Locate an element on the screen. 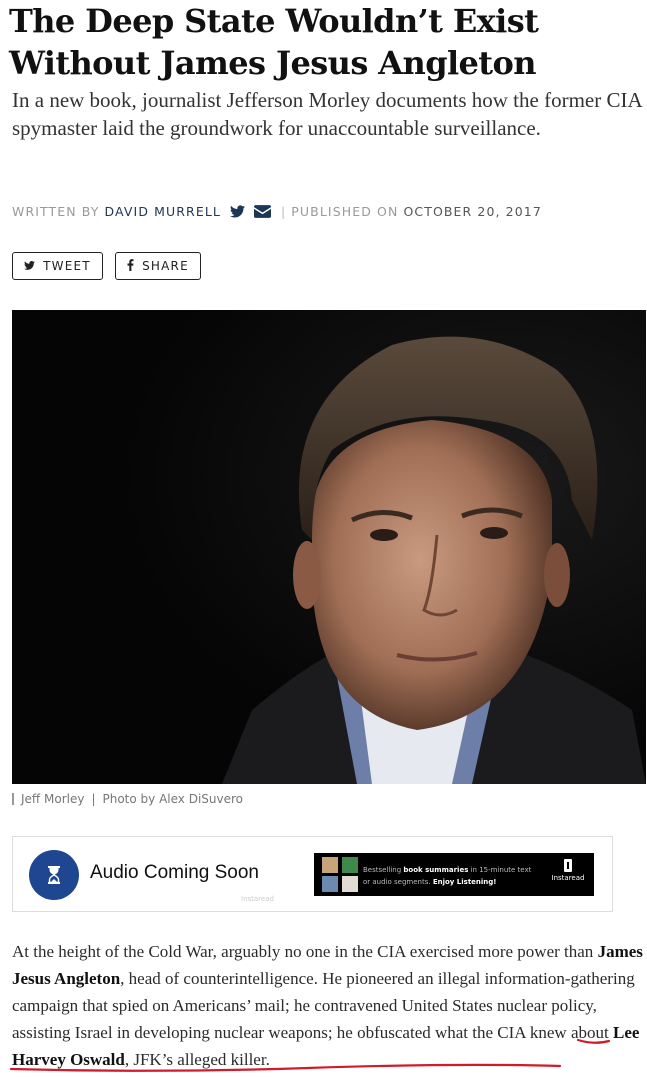 The image size is (647, 1077). author-link: DAVID MURRELL is located at coordinates (163, 211).